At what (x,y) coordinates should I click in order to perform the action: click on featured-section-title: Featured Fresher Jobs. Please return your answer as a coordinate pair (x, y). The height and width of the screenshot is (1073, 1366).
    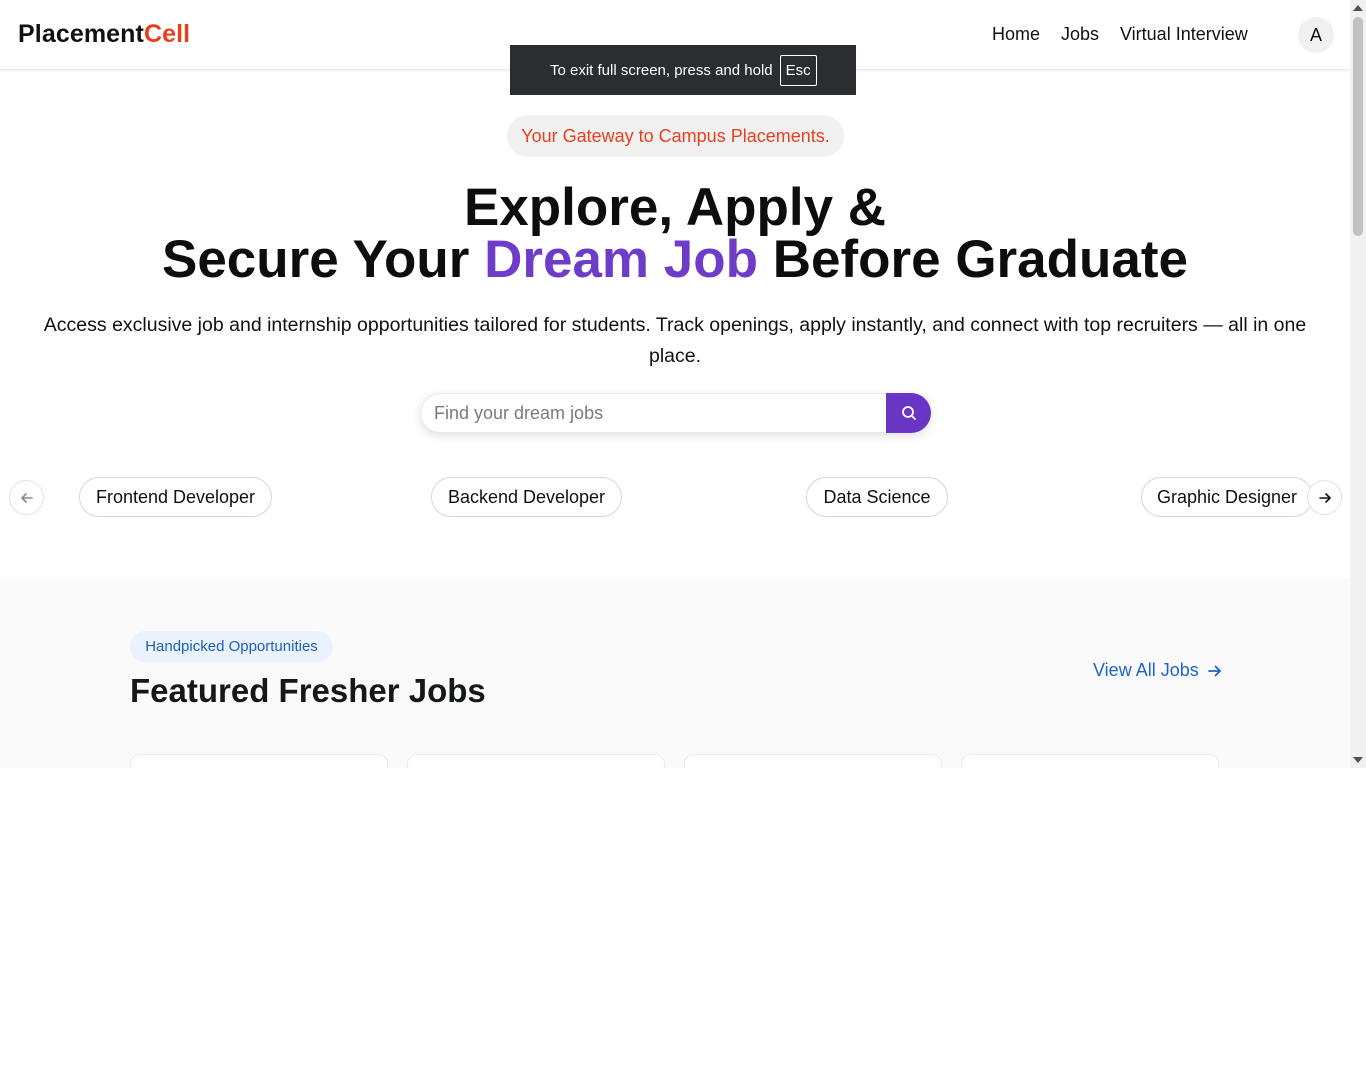
    Looking at the image, I should click on (308, 690).